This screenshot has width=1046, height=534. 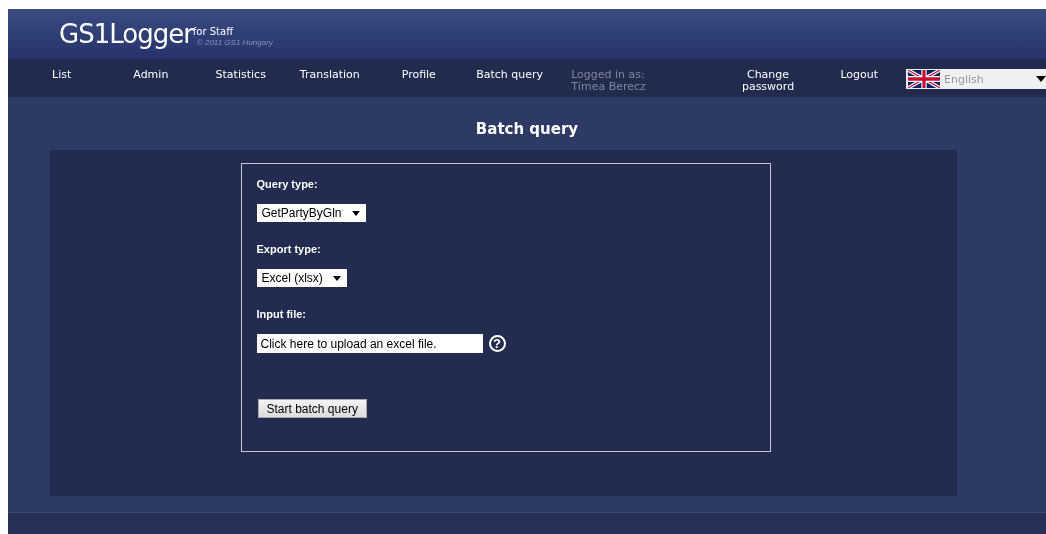 What do you see at coordinates (608, 87) in the screenshot?
I see `user-name: Tímea Berecz` at bounding box center [608, 87].